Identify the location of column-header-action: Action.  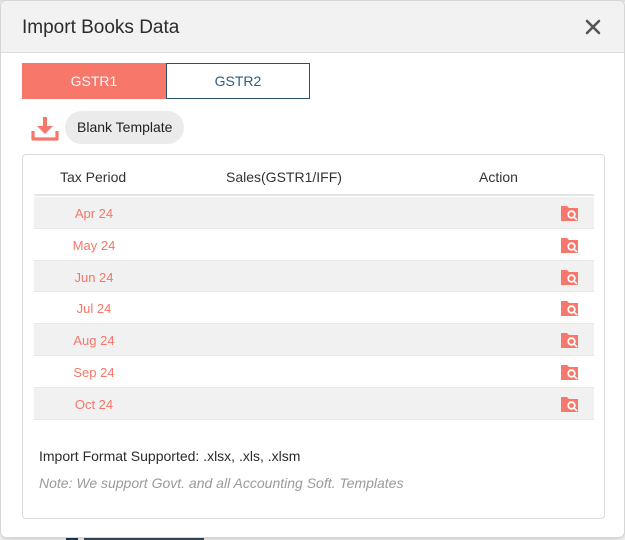
(498, 177).